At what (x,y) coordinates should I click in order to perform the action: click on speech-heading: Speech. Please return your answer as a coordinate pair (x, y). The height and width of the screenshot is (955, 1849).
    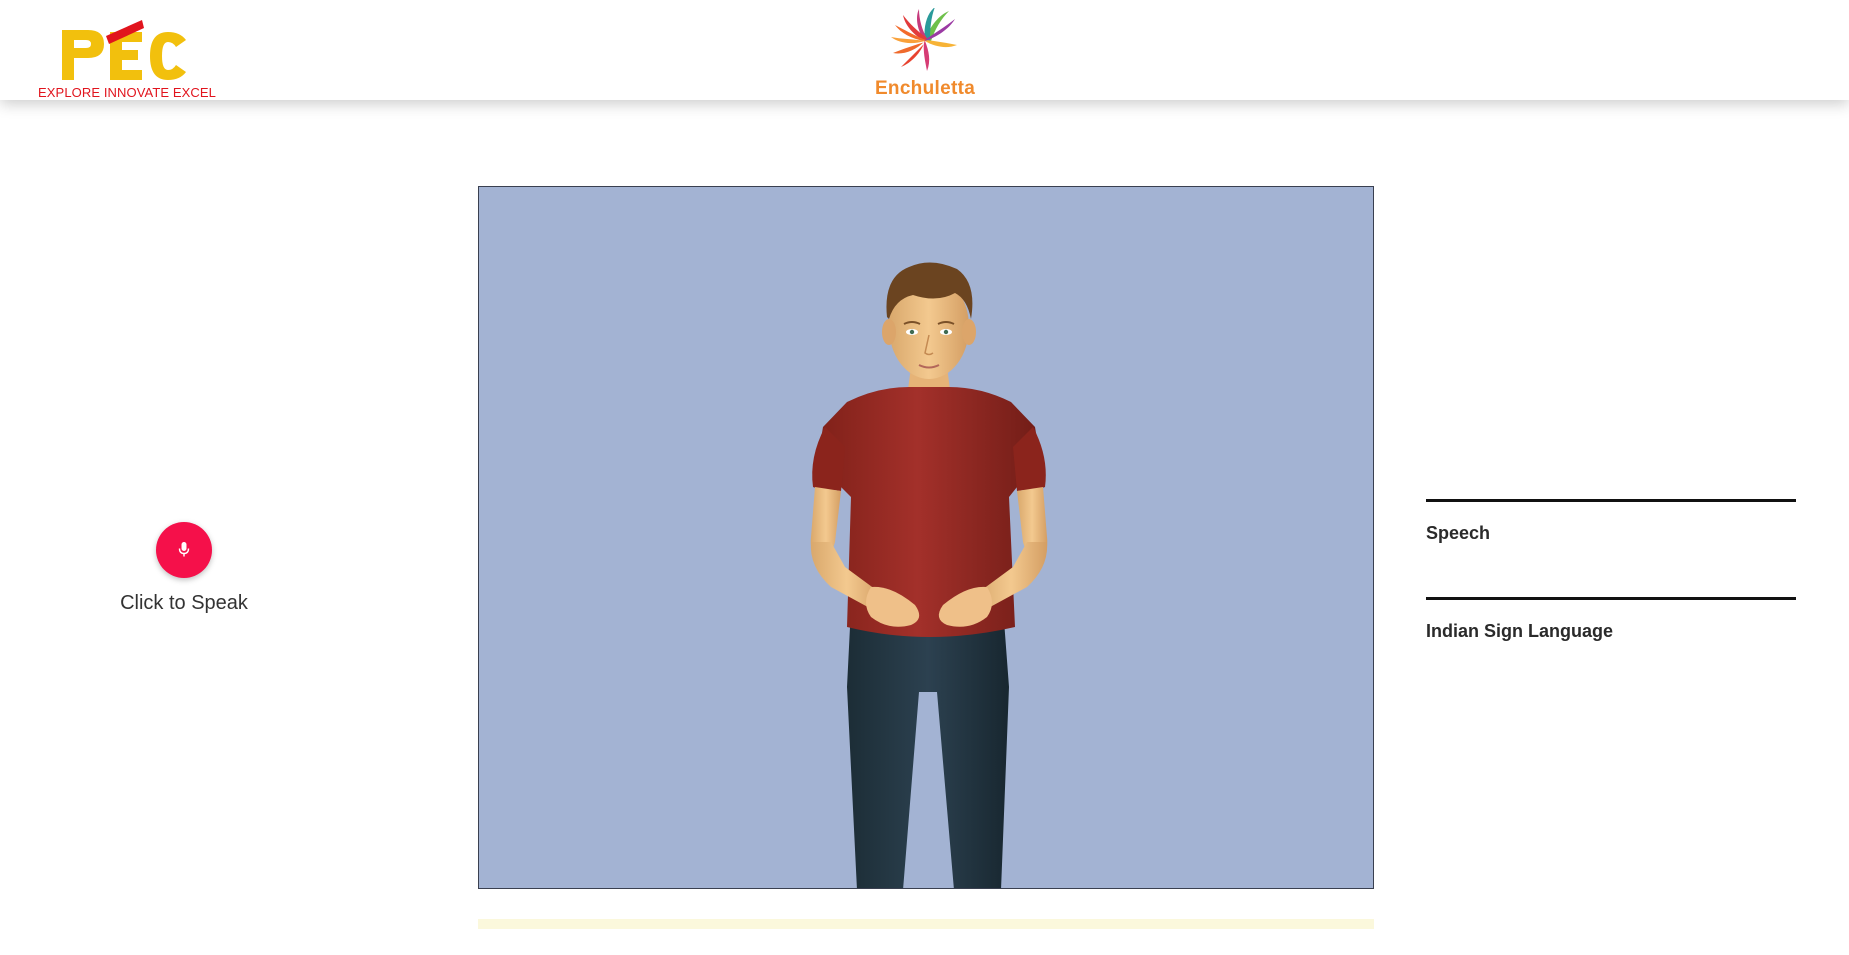
    Looking at the image, I should click on (1458, 533).